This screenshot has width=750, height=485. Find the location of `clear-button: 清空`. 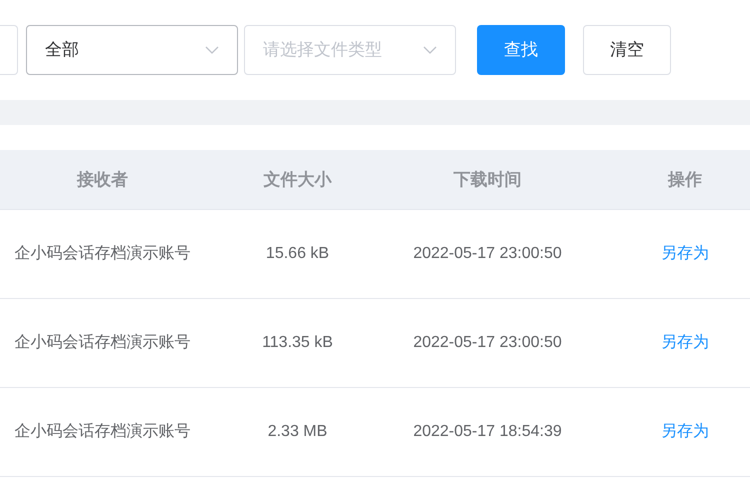

clear-button: 清空 is located at coordinates (627, 50).